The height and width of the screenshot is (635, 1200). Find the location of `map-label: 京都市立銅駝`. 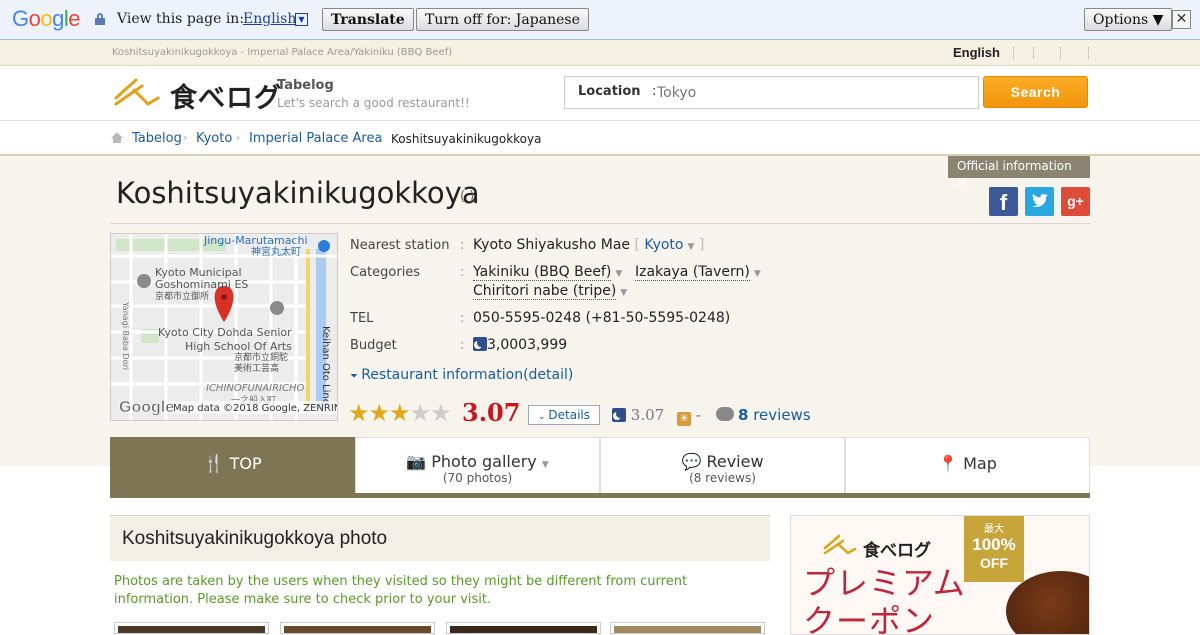

map-label: 京都市立銅駝 is located at coordinates (261, 357).